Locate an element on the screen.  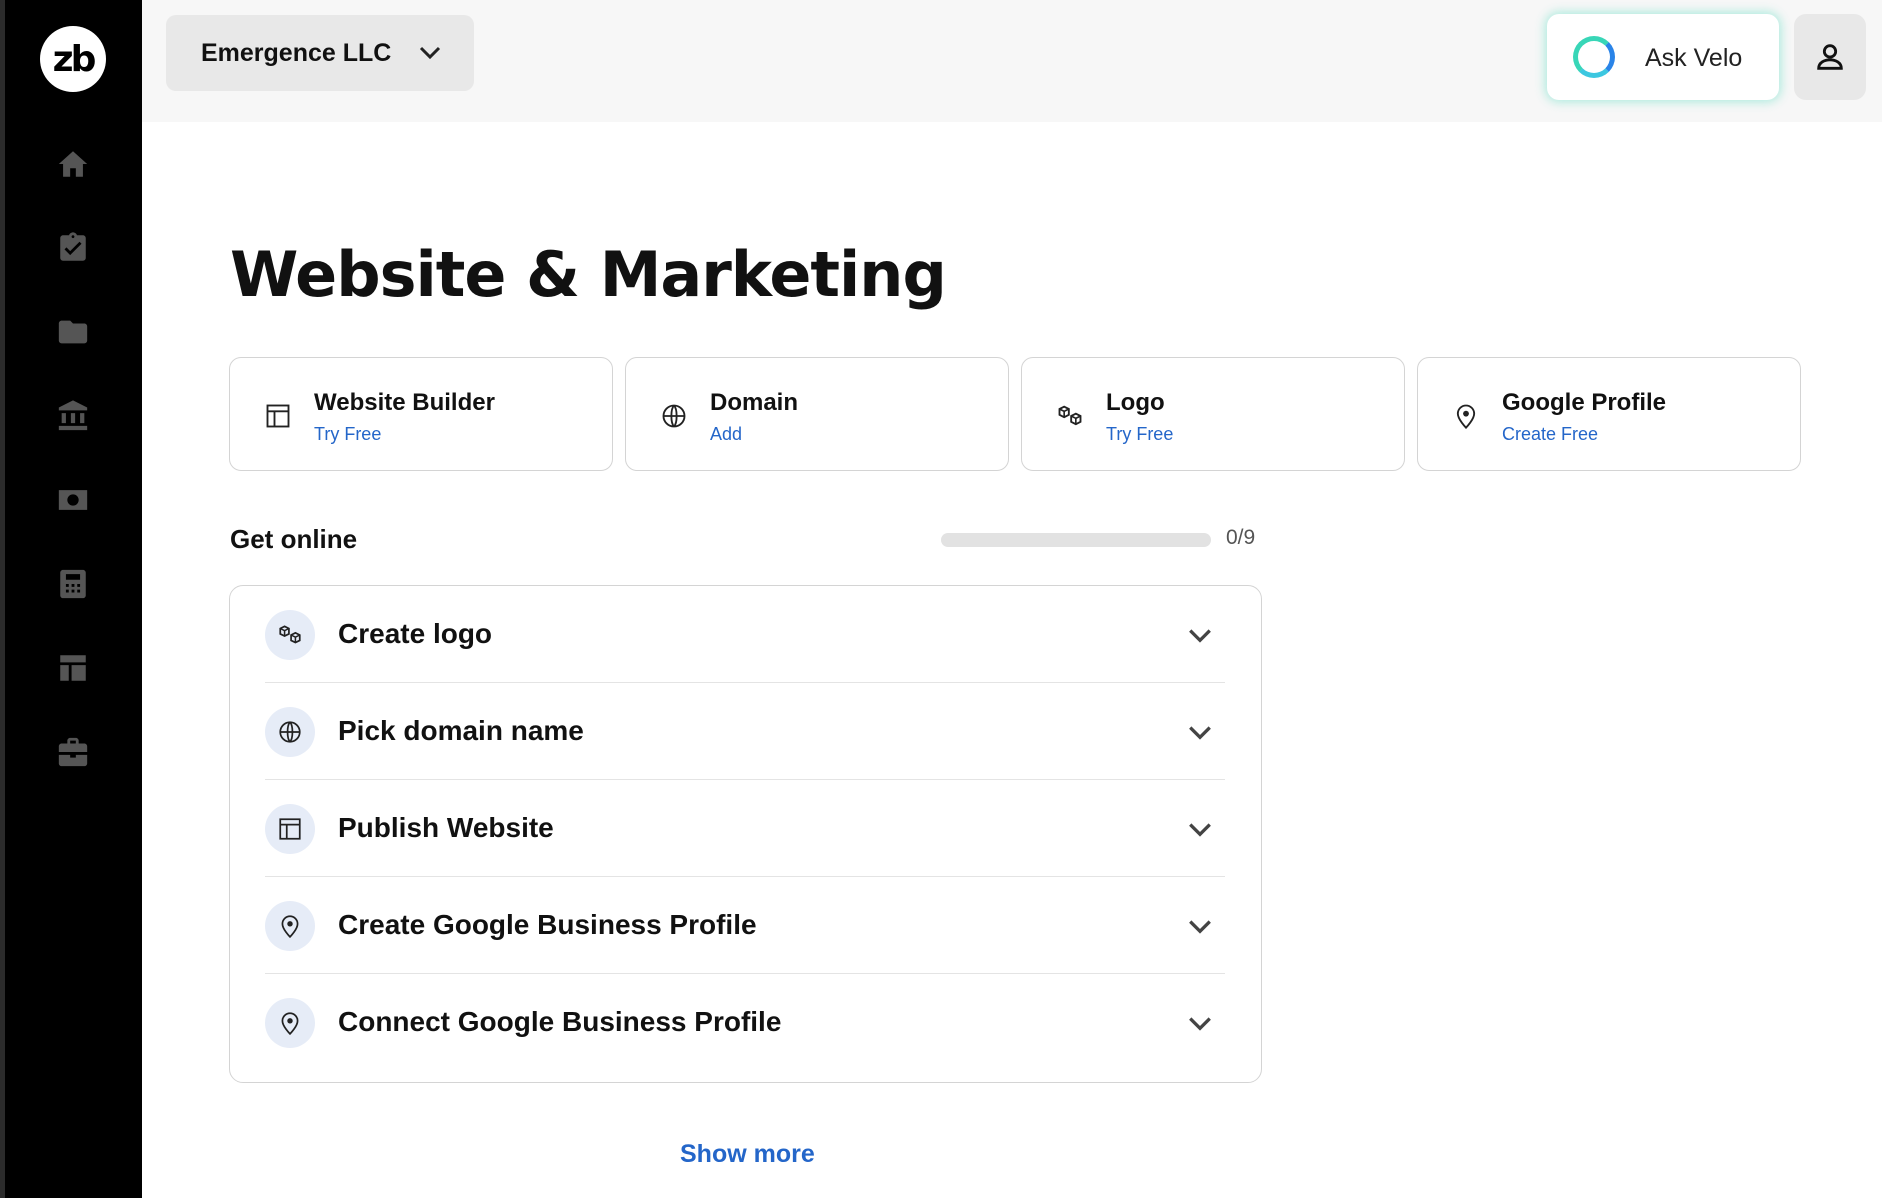
get-online-heading: Get online is located at coordinates (294, 539).